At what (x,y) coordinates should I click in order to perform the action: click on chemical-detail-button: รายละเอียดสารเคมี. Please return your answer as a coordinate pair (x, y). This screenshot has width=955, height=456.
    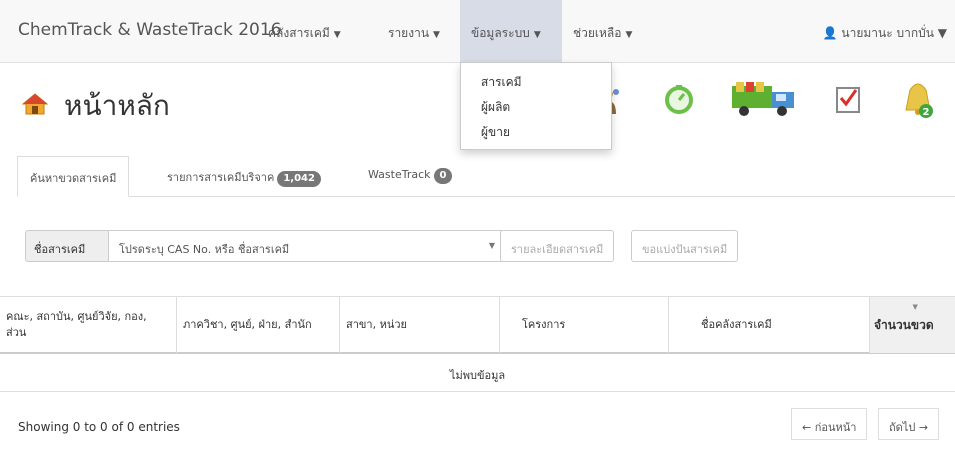
    Looking at the image, I should click on (557, 246).